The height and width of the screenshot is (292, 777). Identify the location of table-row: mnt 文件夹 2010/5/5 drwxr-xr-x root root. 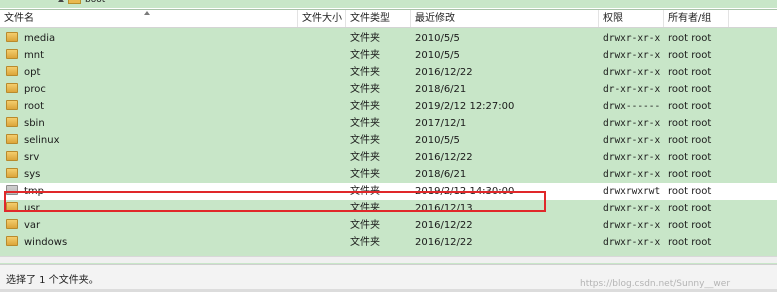
(388, 55).